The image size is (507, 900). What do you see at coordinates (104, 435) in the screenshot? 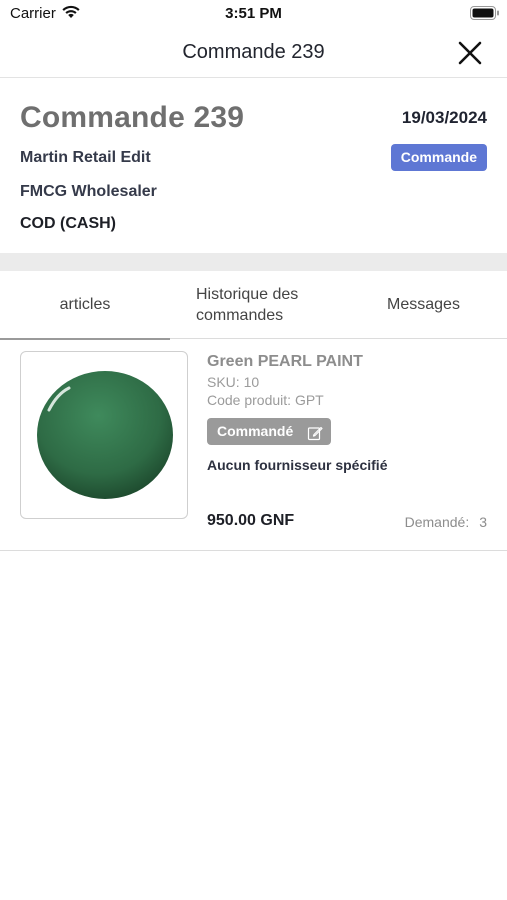
I see `product-image` at bounding box center [104, 435].